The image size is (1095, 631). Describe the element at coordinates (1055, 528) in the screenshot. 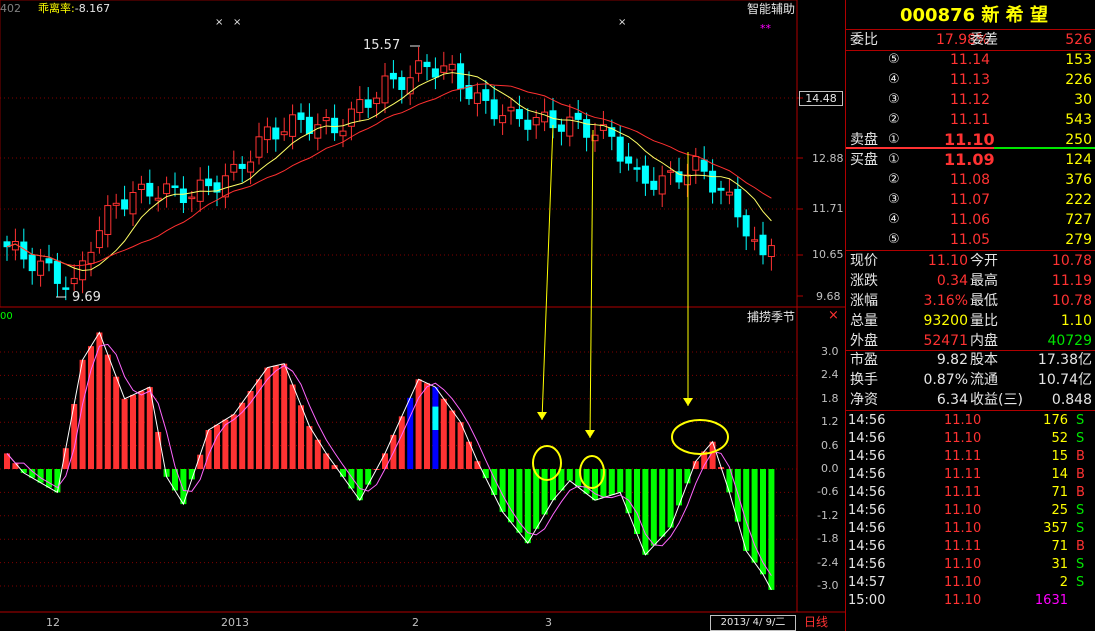

I see `tick-volume: 357` at that location.